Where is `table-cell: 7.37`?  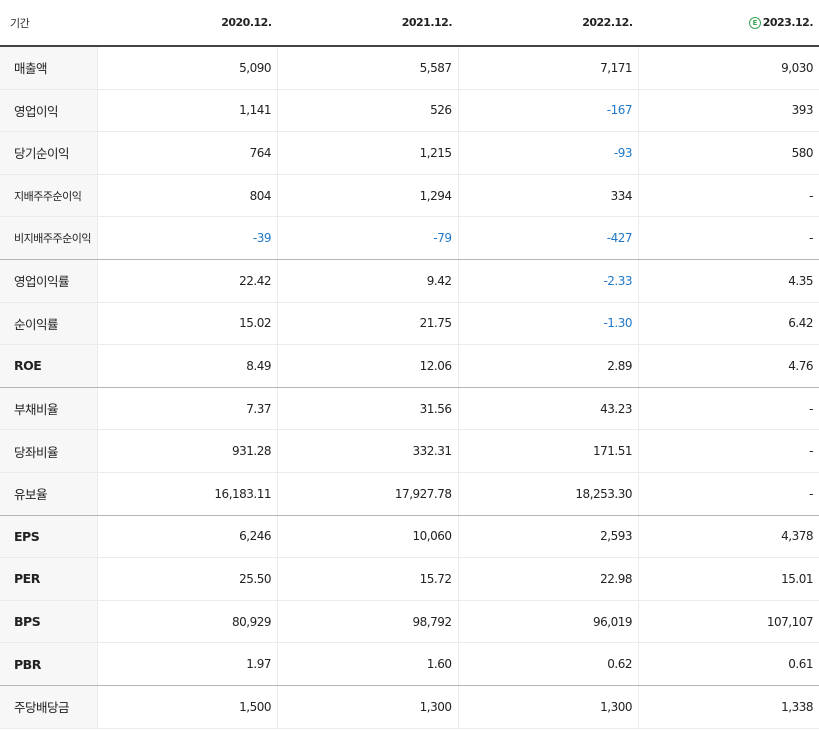 table-cell: 7.37 is located at coordinates (187, 409).